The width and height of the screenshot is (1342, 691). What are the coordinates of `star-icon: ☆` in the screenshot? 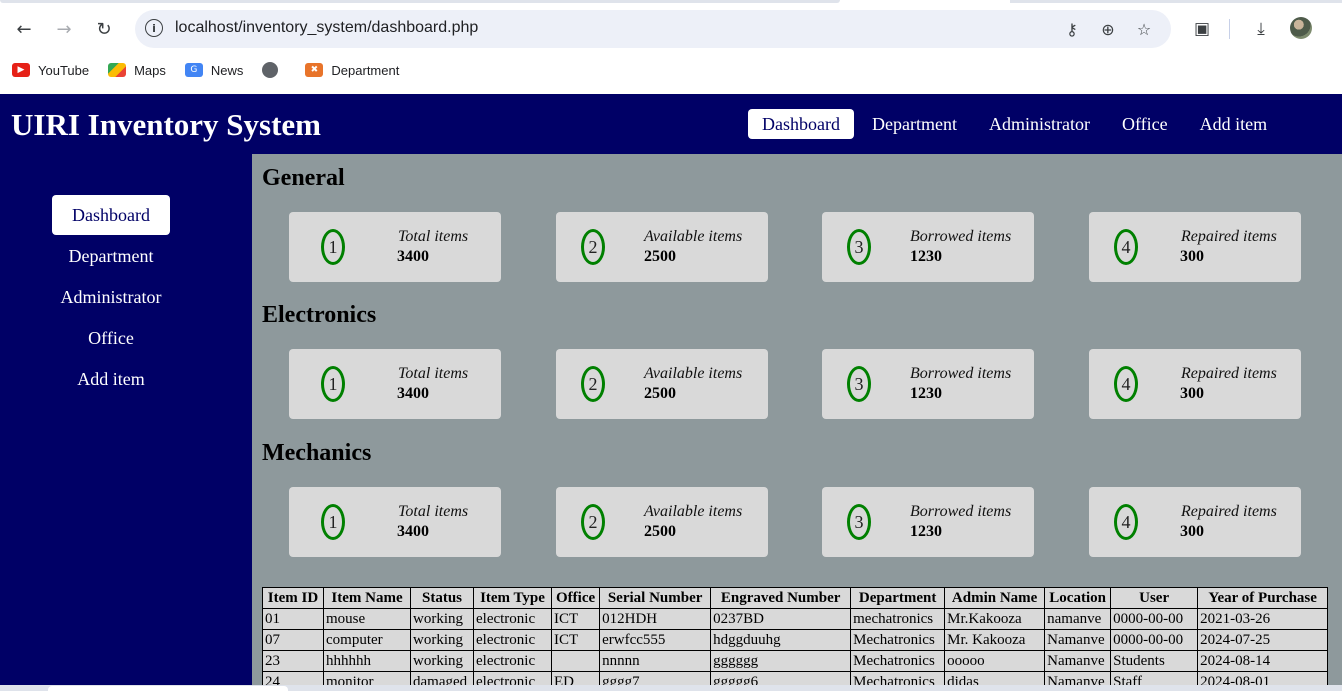 It's located at (1144, 29).